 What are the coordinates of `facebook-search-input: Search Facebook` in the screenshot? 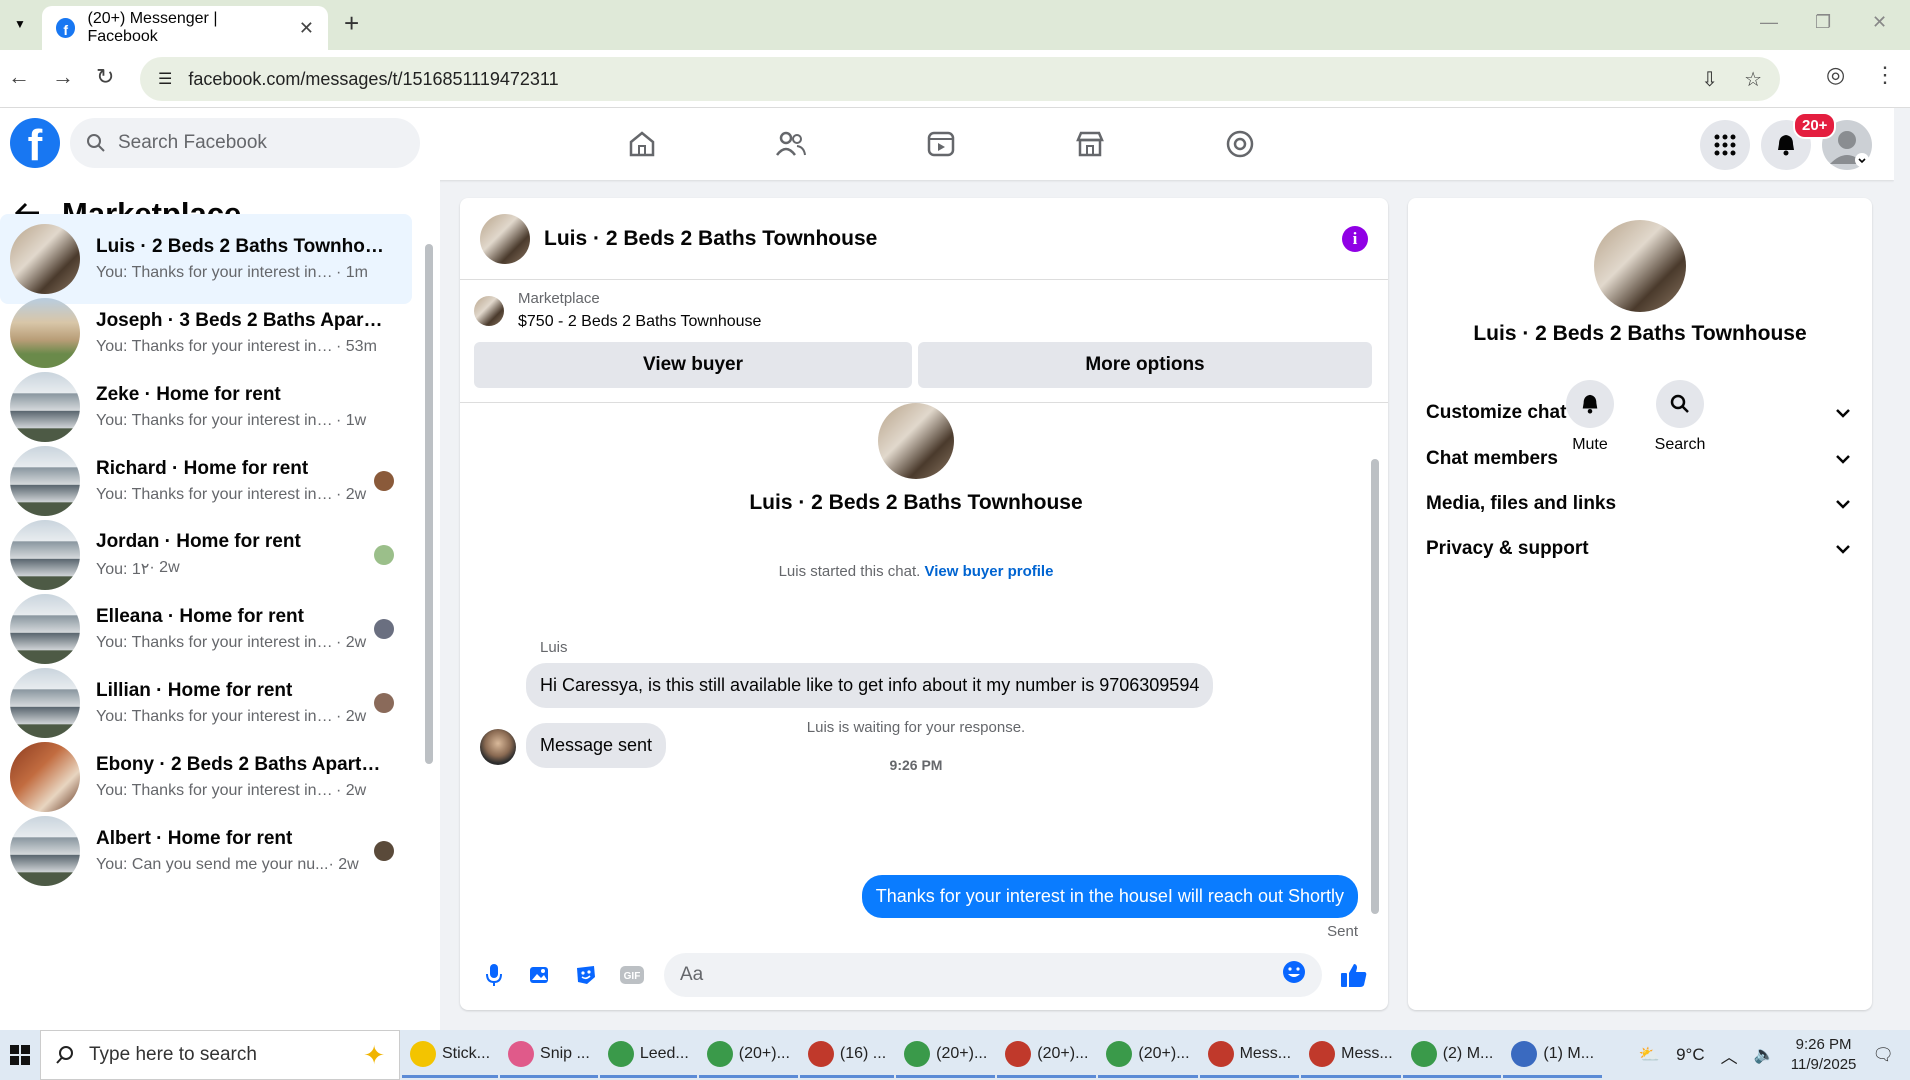 It's located at (245, 143).